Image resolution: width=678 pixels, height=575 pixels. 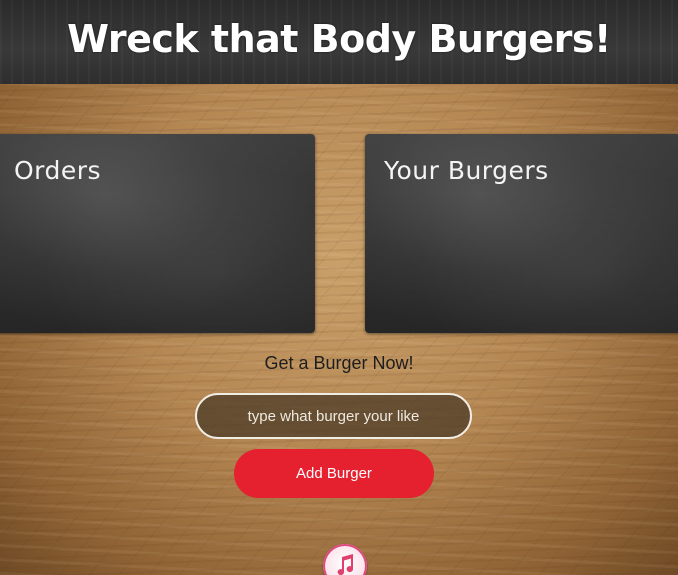 What do you see at coordinates (466, 170) in the screenshot?
I see `your-burgers-title: Your Burgers` at bounding box center [466, 170].